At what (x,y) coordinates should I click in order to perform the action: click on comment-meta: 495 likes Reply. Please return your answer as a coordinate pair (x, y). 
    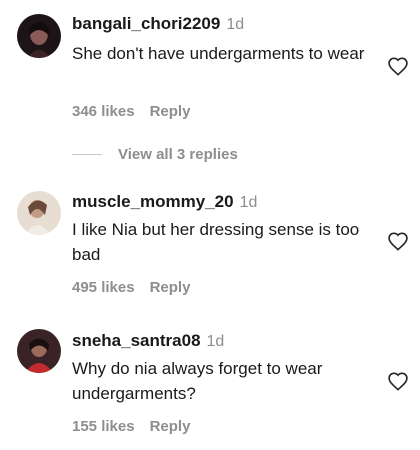
    Looking at the image, I should click on (131, 287).